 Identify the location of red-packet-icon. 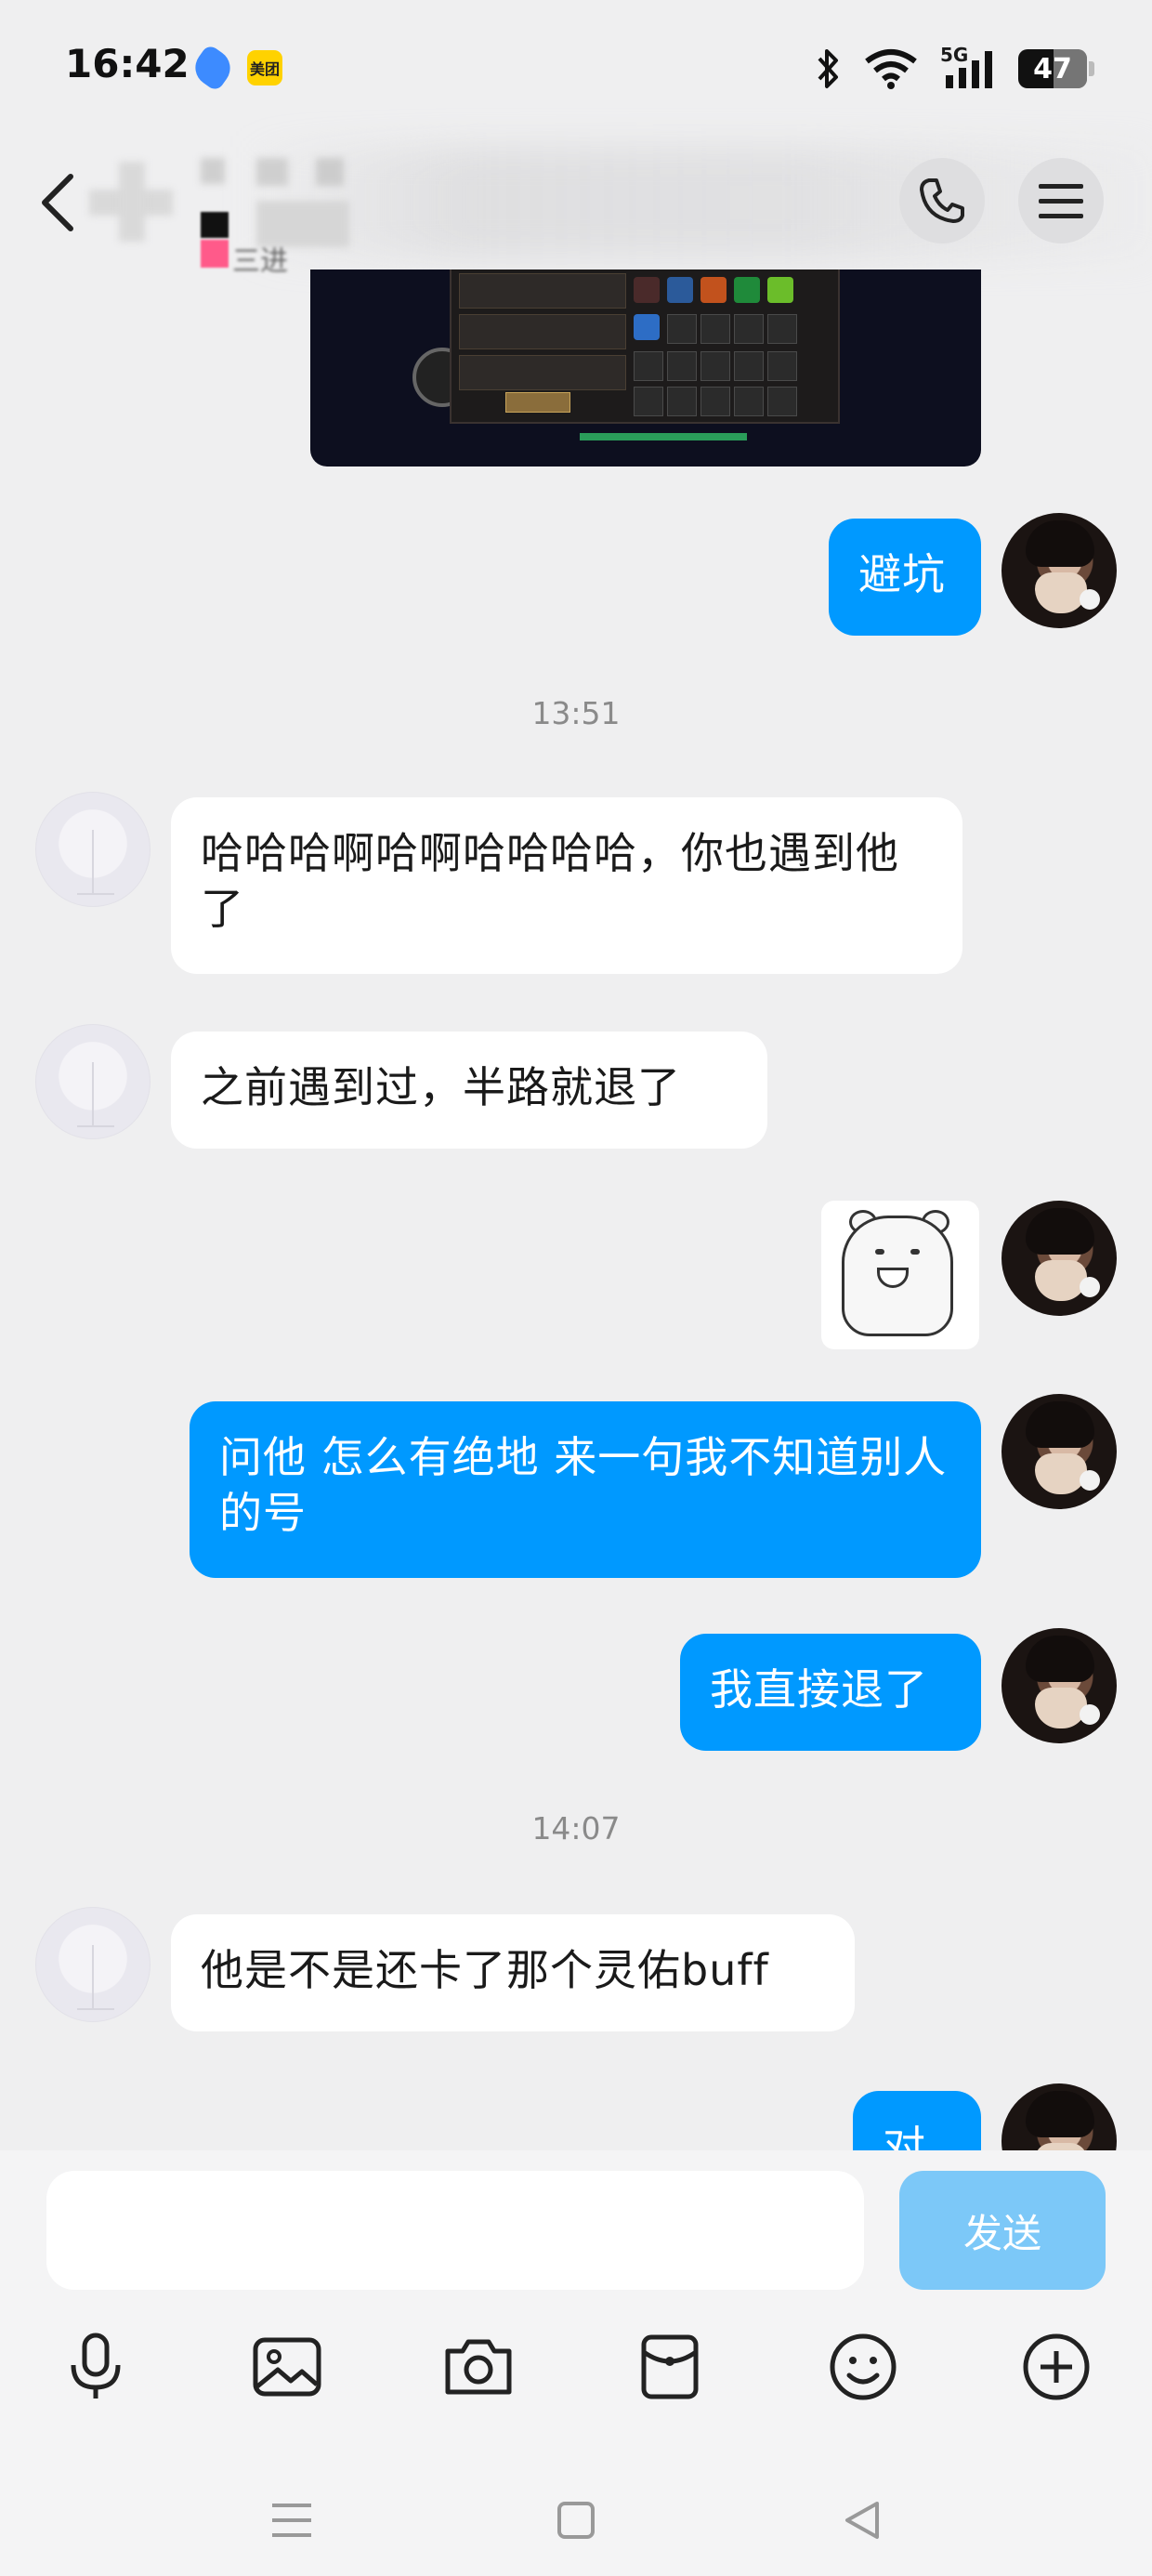
(670, 2366).